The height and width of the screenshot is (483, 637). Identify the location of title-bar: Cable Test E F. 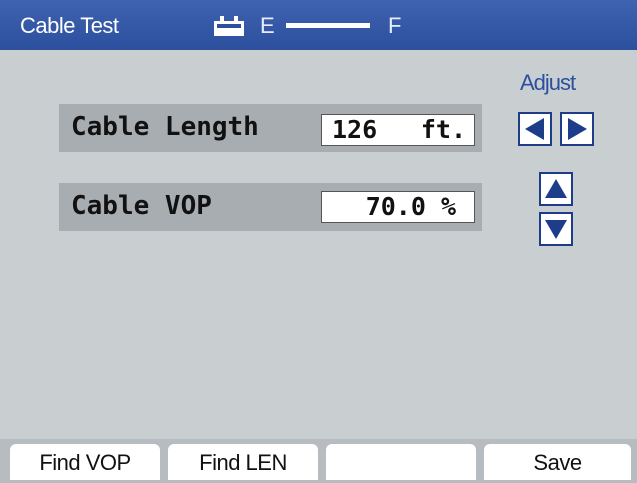
(318, 25).